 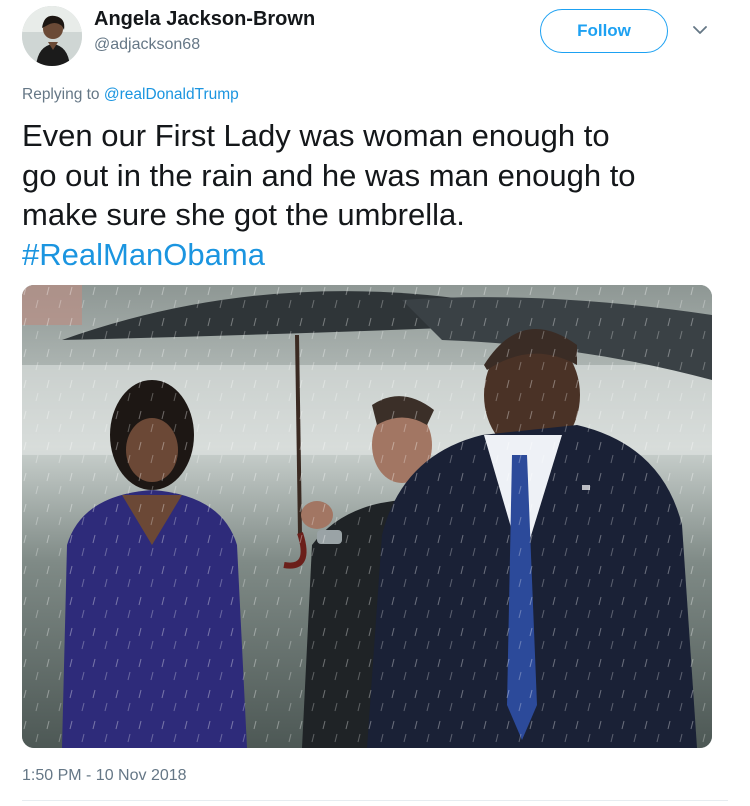 What do you see at coordinates (63, 94) in the screenshot?
I see `reply-prefix: Replying to` at bounding box center [63, 94].